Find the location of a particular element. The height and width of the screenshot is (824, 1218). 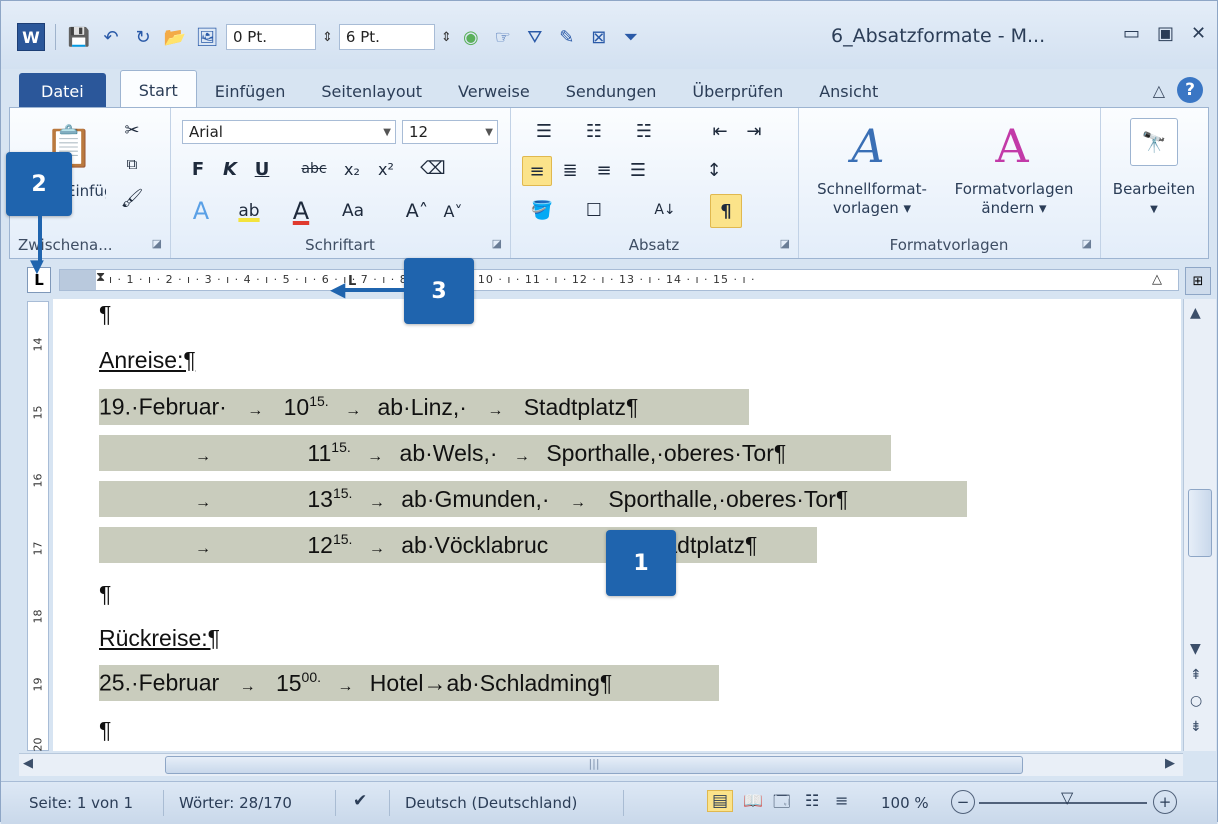

change-styles-icon: A is located at coordinates (1012, 146).